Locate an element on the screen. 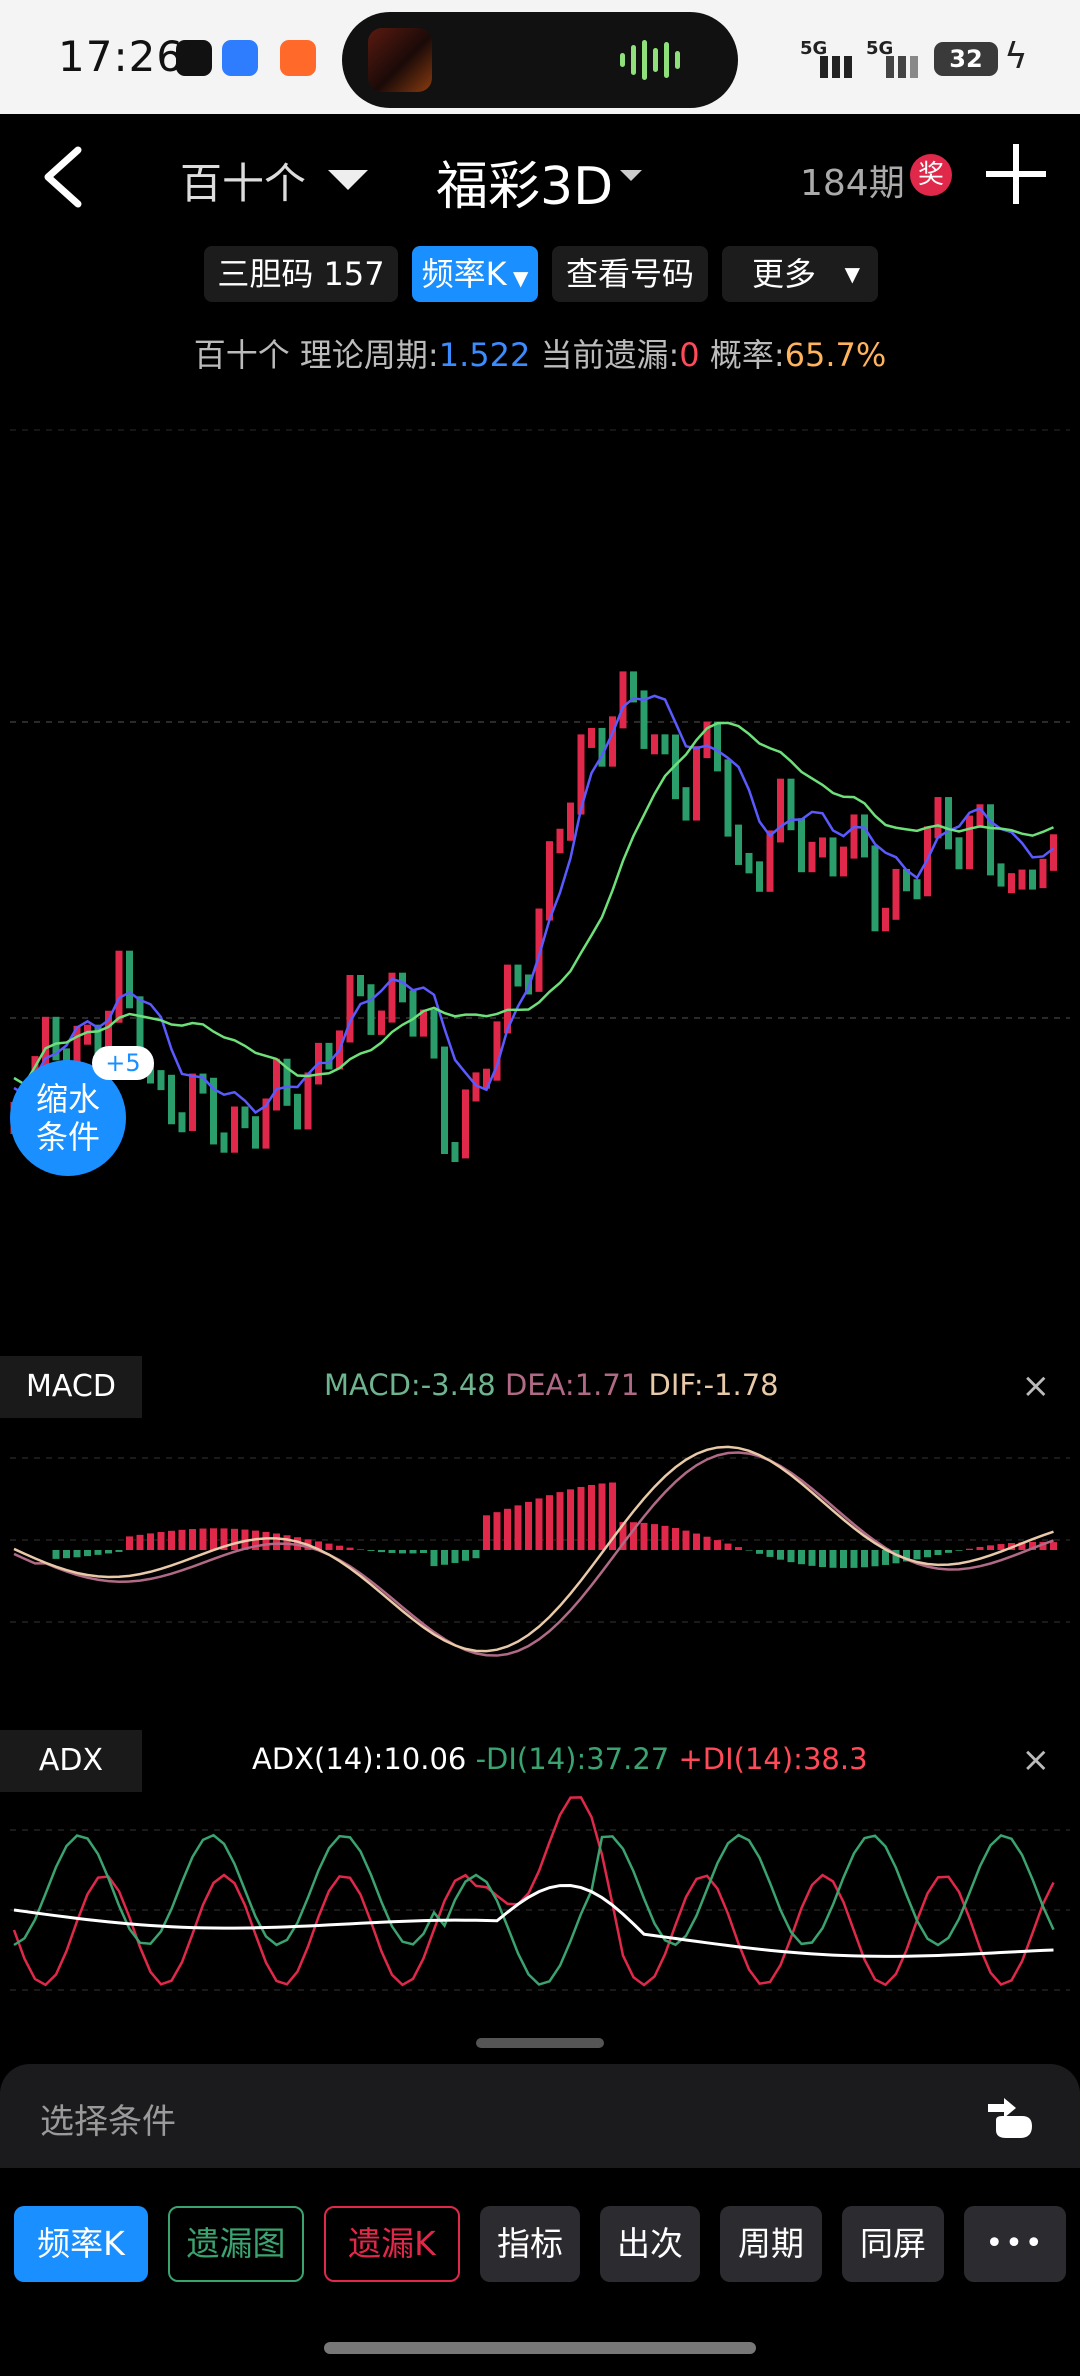 Image resolution: width=1080 pixels, height=2376 pixels. home-indicator is located at coordinates (540, 2348).